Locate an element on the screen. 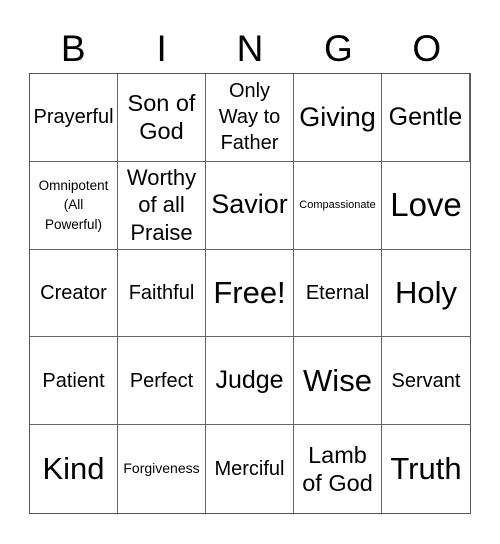 The image size is (500, 544). bingo-cell: Truth is located at coordinates (426, 469).